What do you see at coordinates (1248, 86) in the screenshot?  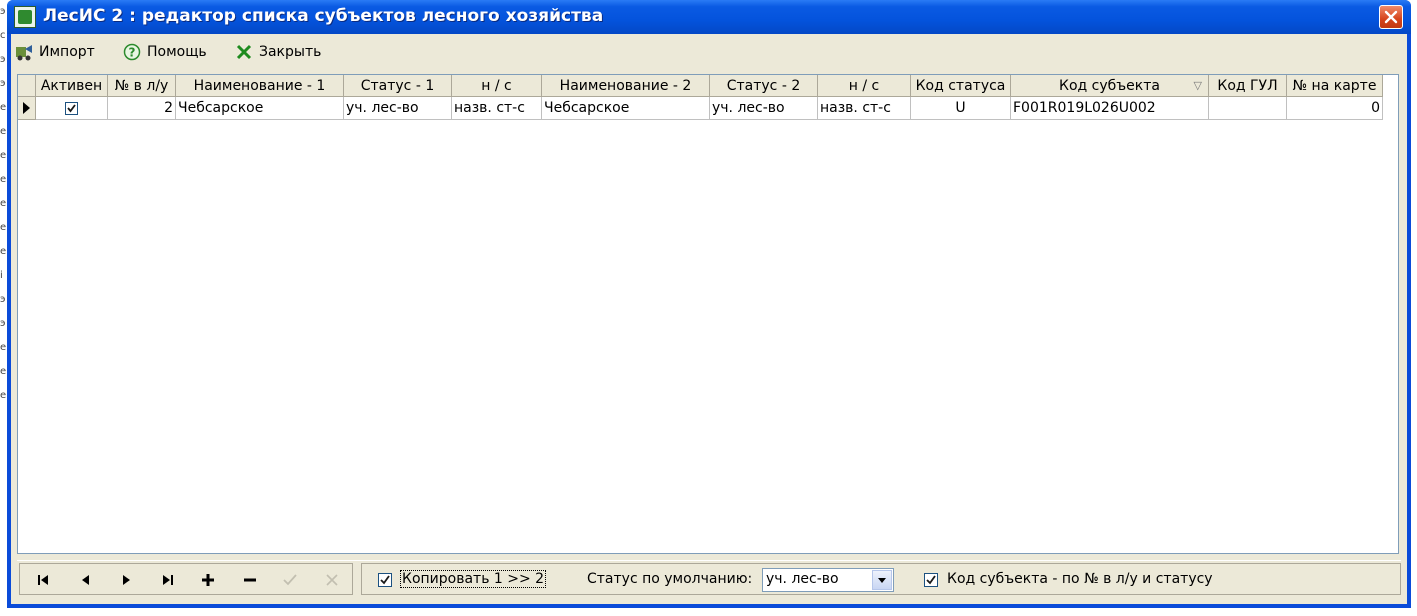 I see `col-header-gul-code: Код ГУЛ` at bounding box center [1248, 86].